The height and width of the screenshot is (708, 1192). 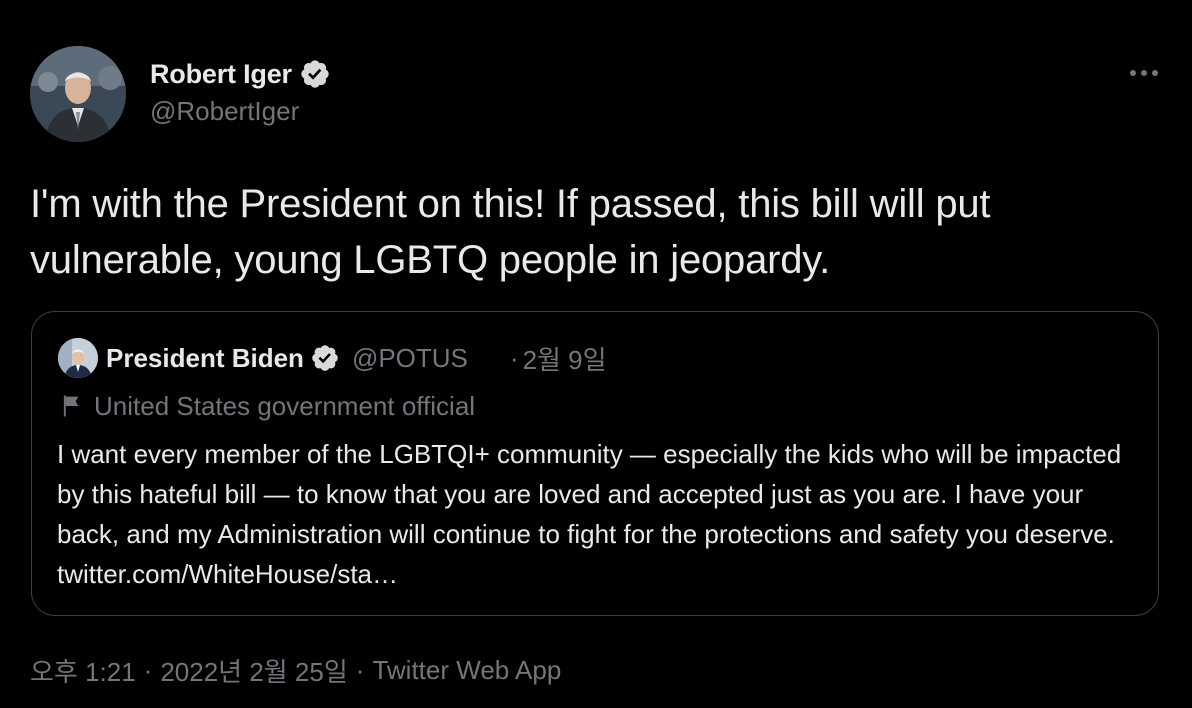 What do you see at coordinates (565, 358) in the screenshot?
I see `quote-date: 2월 9일` at bounding box center [565, 358].